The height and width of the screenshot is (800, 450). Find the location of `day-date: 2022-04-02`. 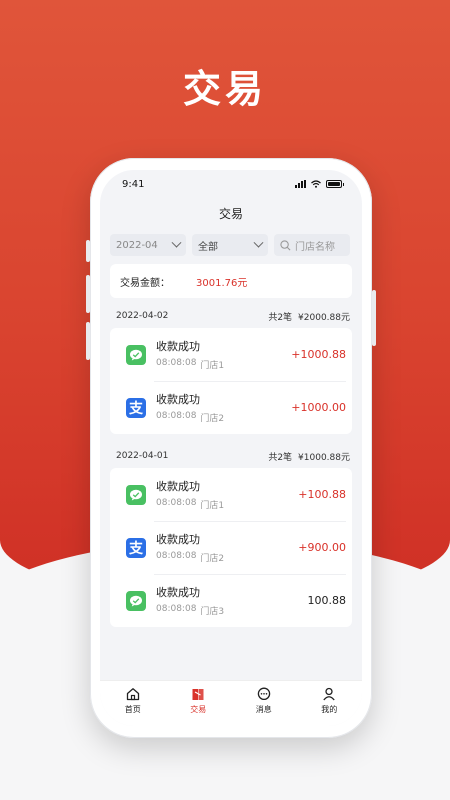

day-date: 2022-04-02 is located at coordinates (142, 316).